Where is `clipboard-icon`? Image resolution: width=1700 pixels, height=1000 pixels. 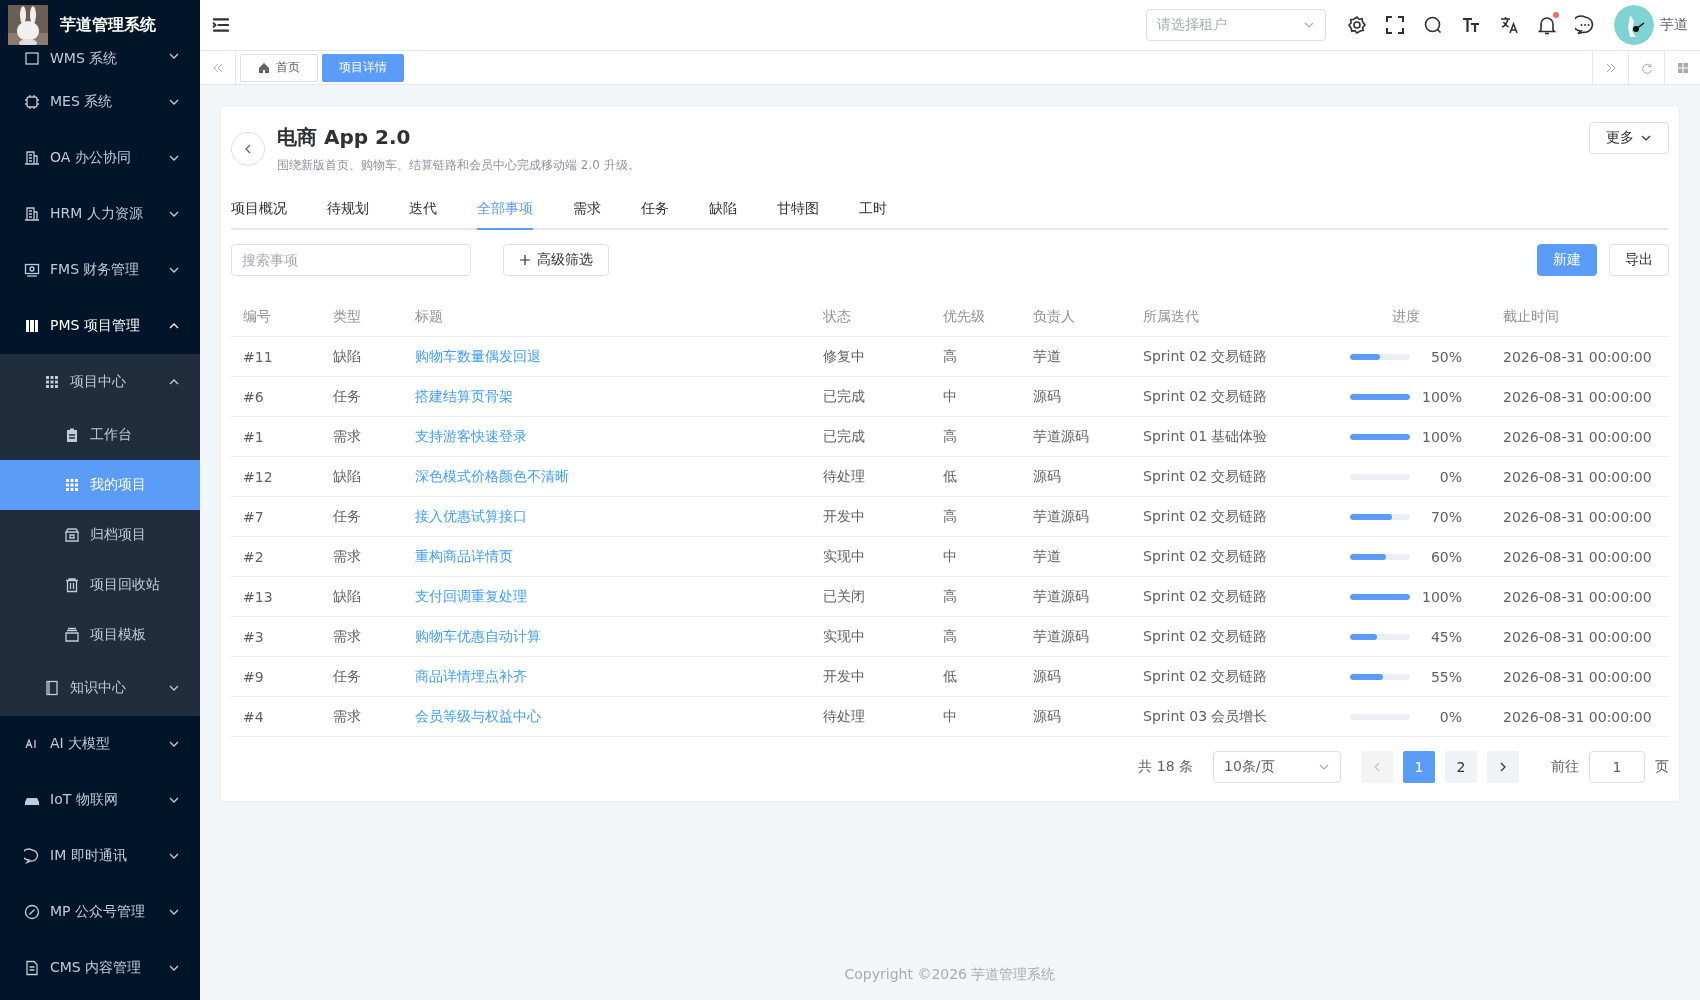 clipboard-icon is located at coordinates (72, 435).